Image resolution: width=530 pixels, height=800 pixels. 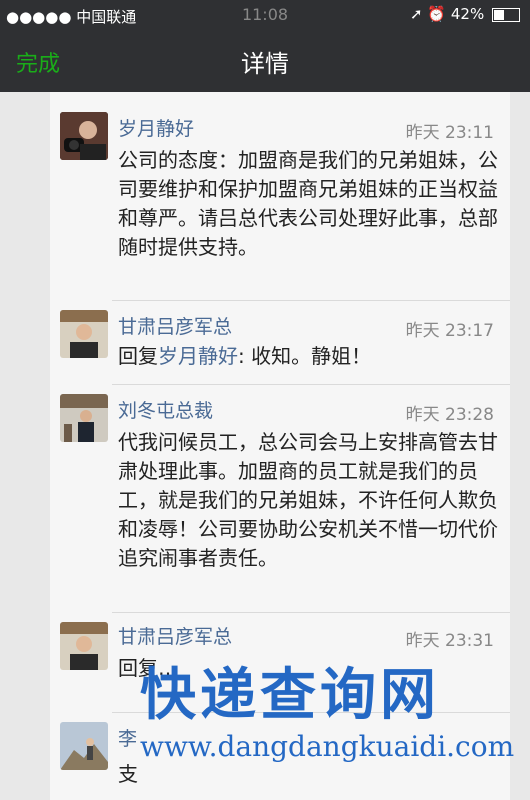 What do you see at coordinates (138, 356) in the screenshot?
I see `reply-prefix: 回复` at bounding box center [138, 356].